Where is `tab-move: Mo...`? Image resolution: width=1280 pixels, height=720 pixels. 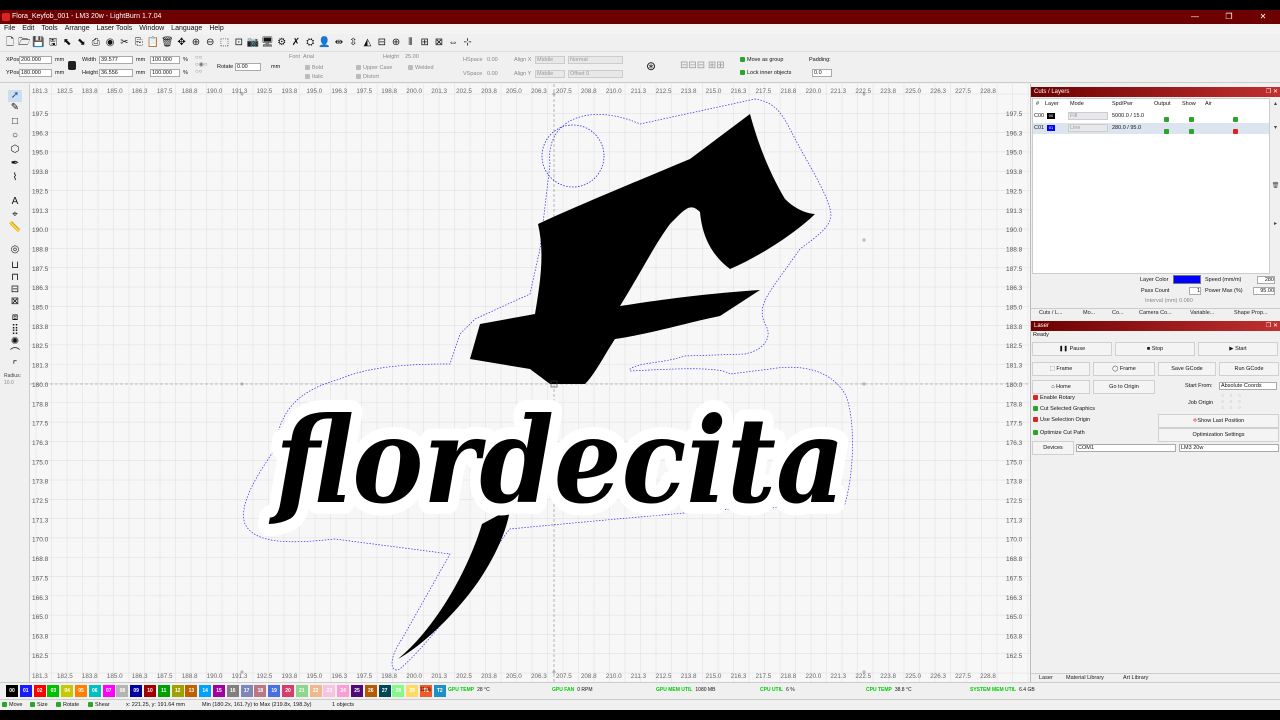 tab-move: Mo... is located at coordinates (1089, 313).